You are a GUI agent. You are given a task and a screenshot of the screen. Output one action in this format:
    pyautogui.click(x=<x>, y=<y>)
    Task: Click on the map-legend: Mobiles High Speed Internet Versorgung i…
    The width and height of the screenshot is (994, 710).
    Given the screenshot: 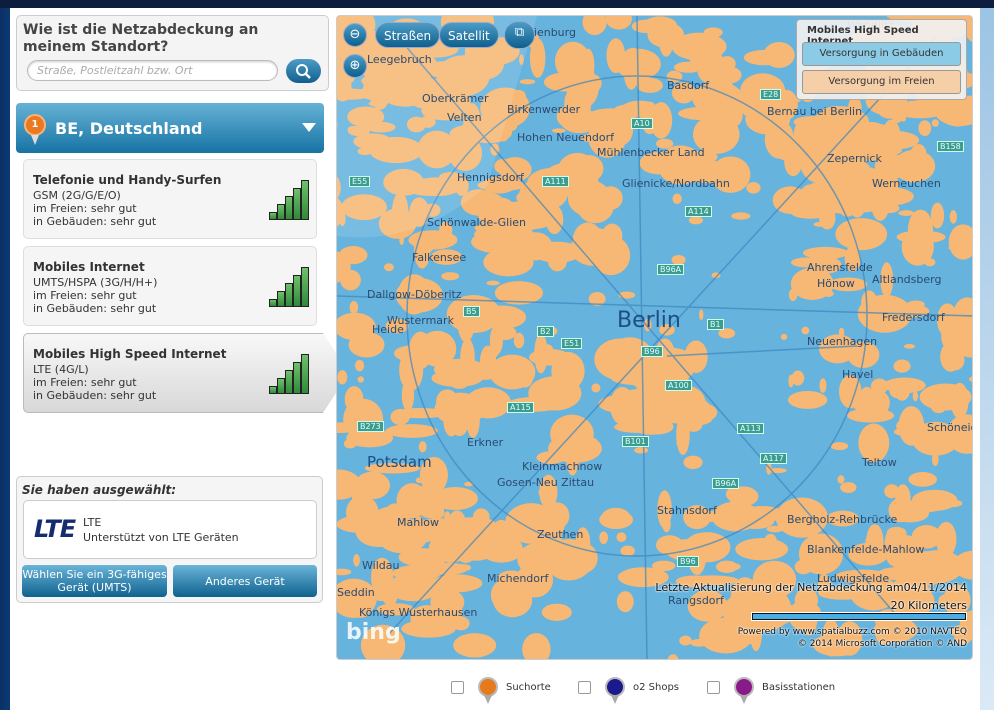 What is the action you would take?
    pyautogui.click(x=881, y=59)
    